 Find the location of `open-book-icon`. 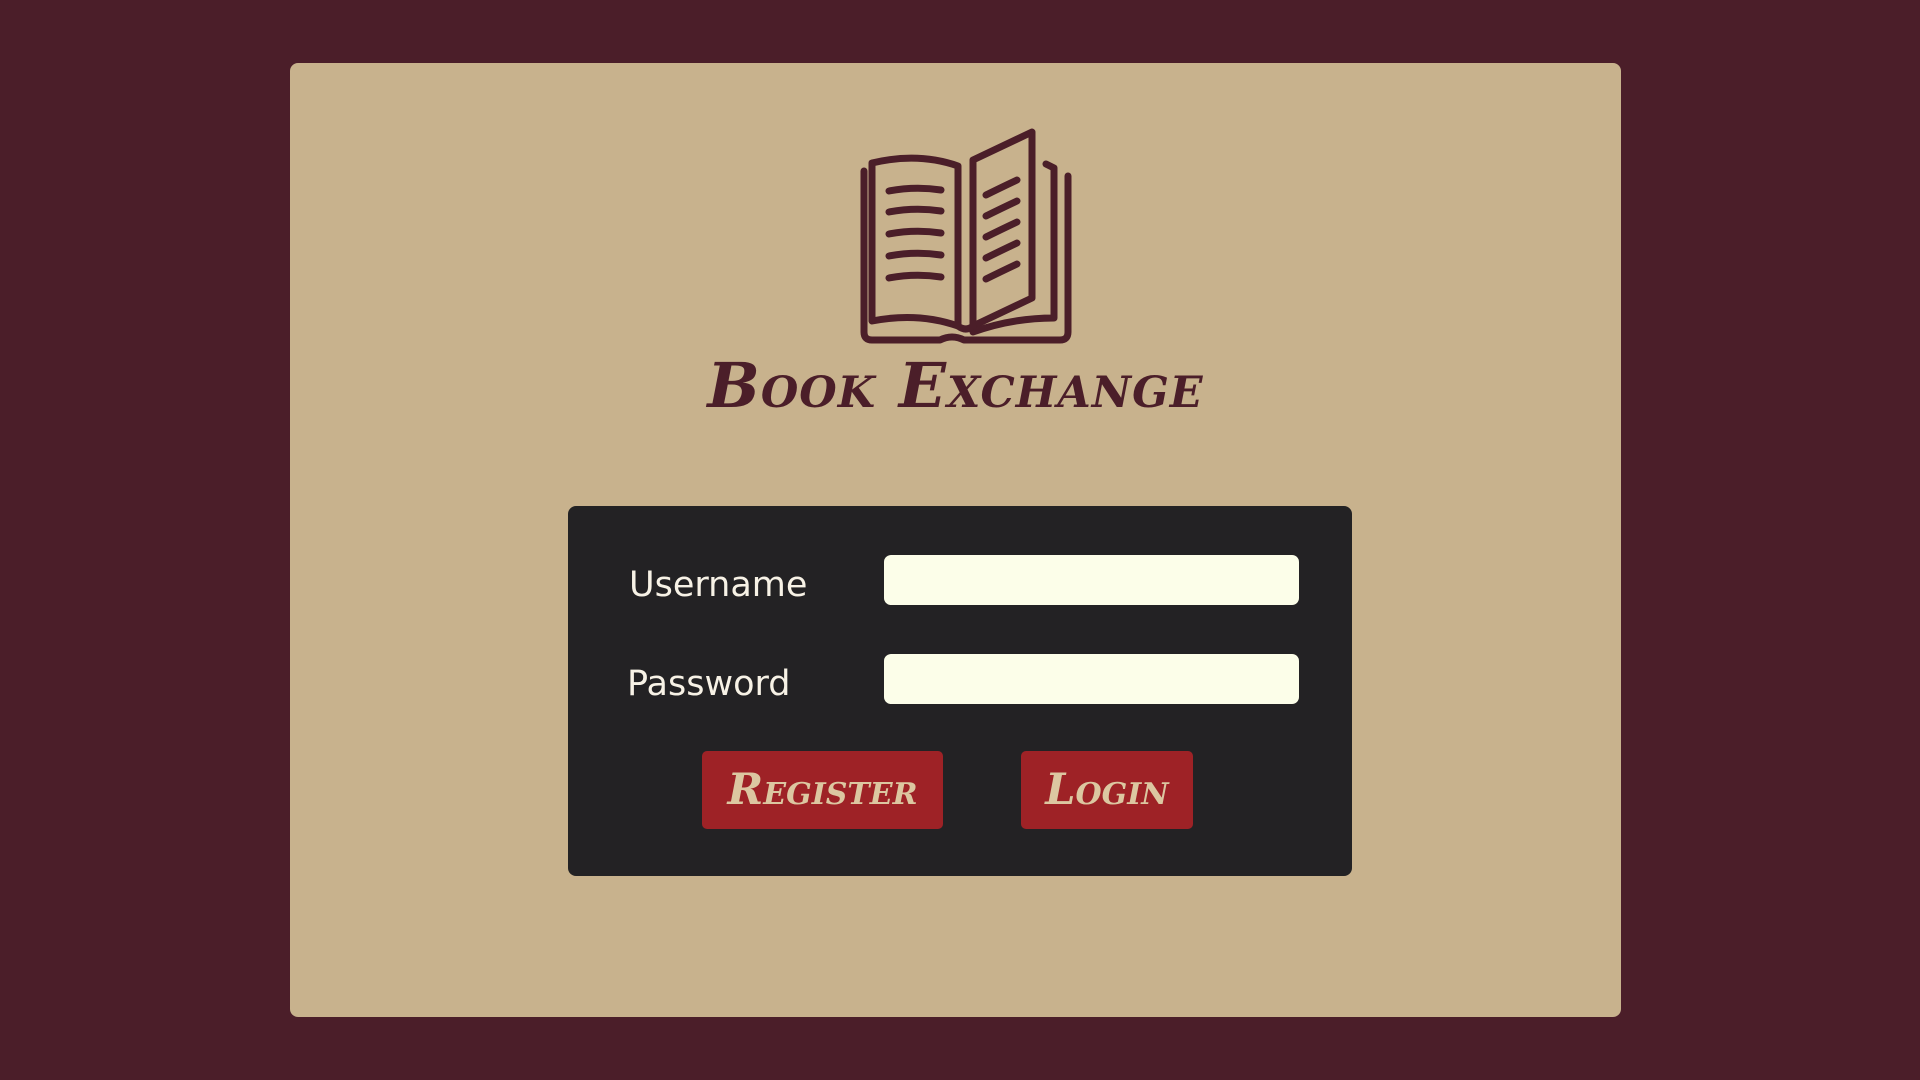

open-book-icon is located at coordinates (966, 236).